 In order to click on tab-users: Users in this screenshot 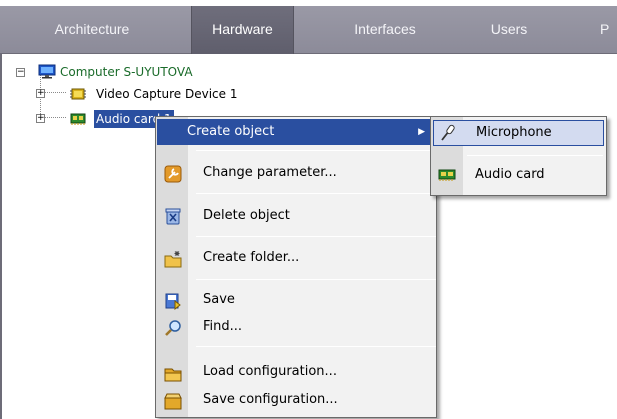, I will do `click(509, 30)`.